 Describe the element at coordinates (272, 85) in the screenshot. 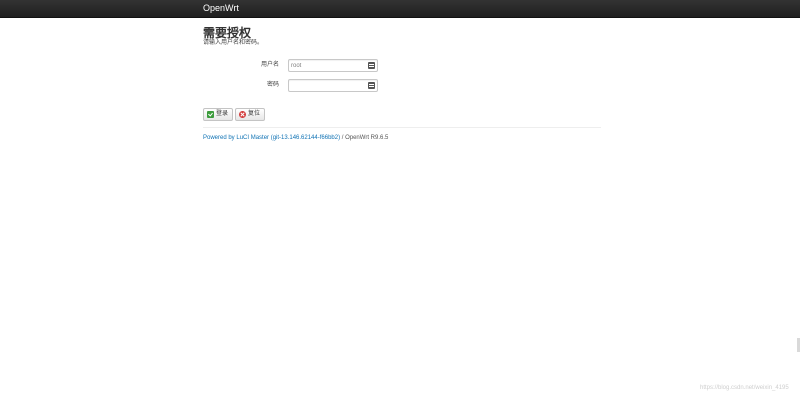

I see `password-label: 密码` at that location.